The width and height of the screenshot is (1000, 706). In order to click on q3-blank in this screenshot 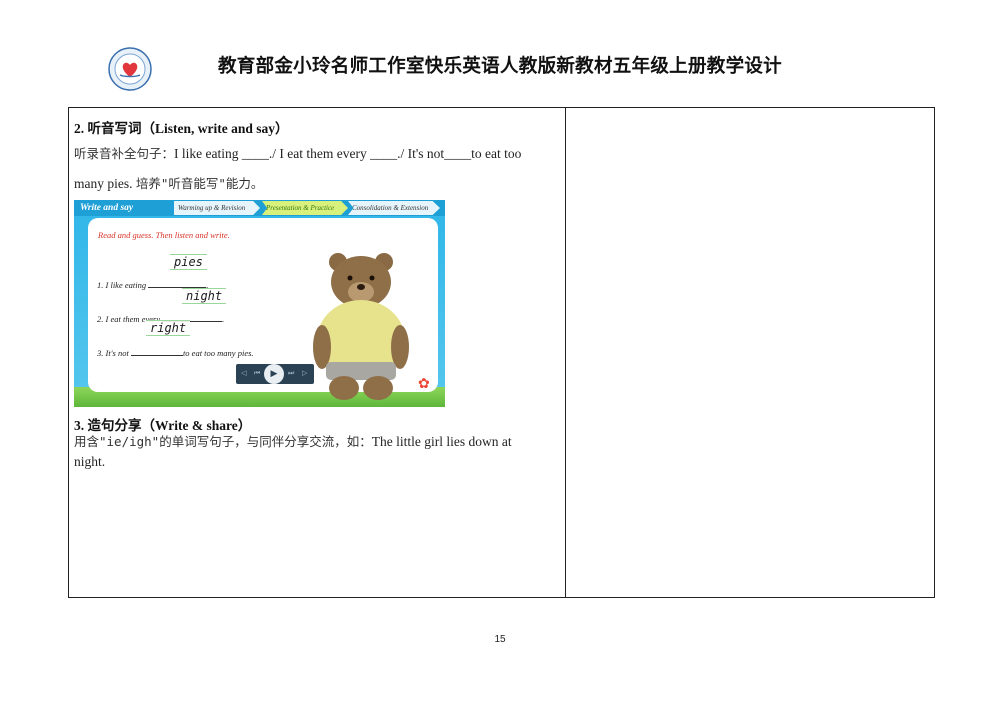, I will do `click(156, 355)`.